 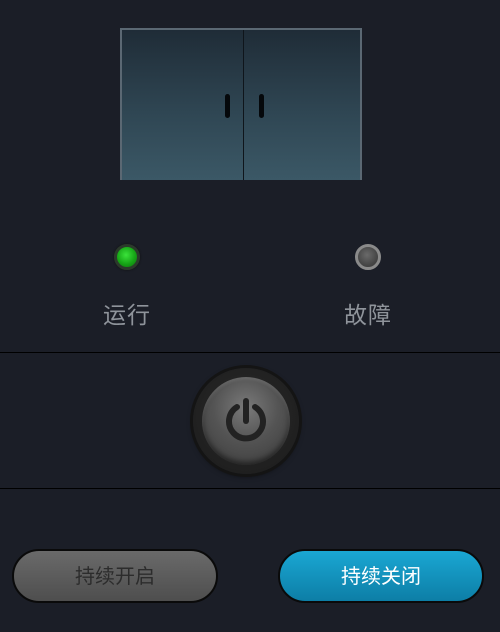 I want to click on section-divider-bottom, so click(x=250, y=488).